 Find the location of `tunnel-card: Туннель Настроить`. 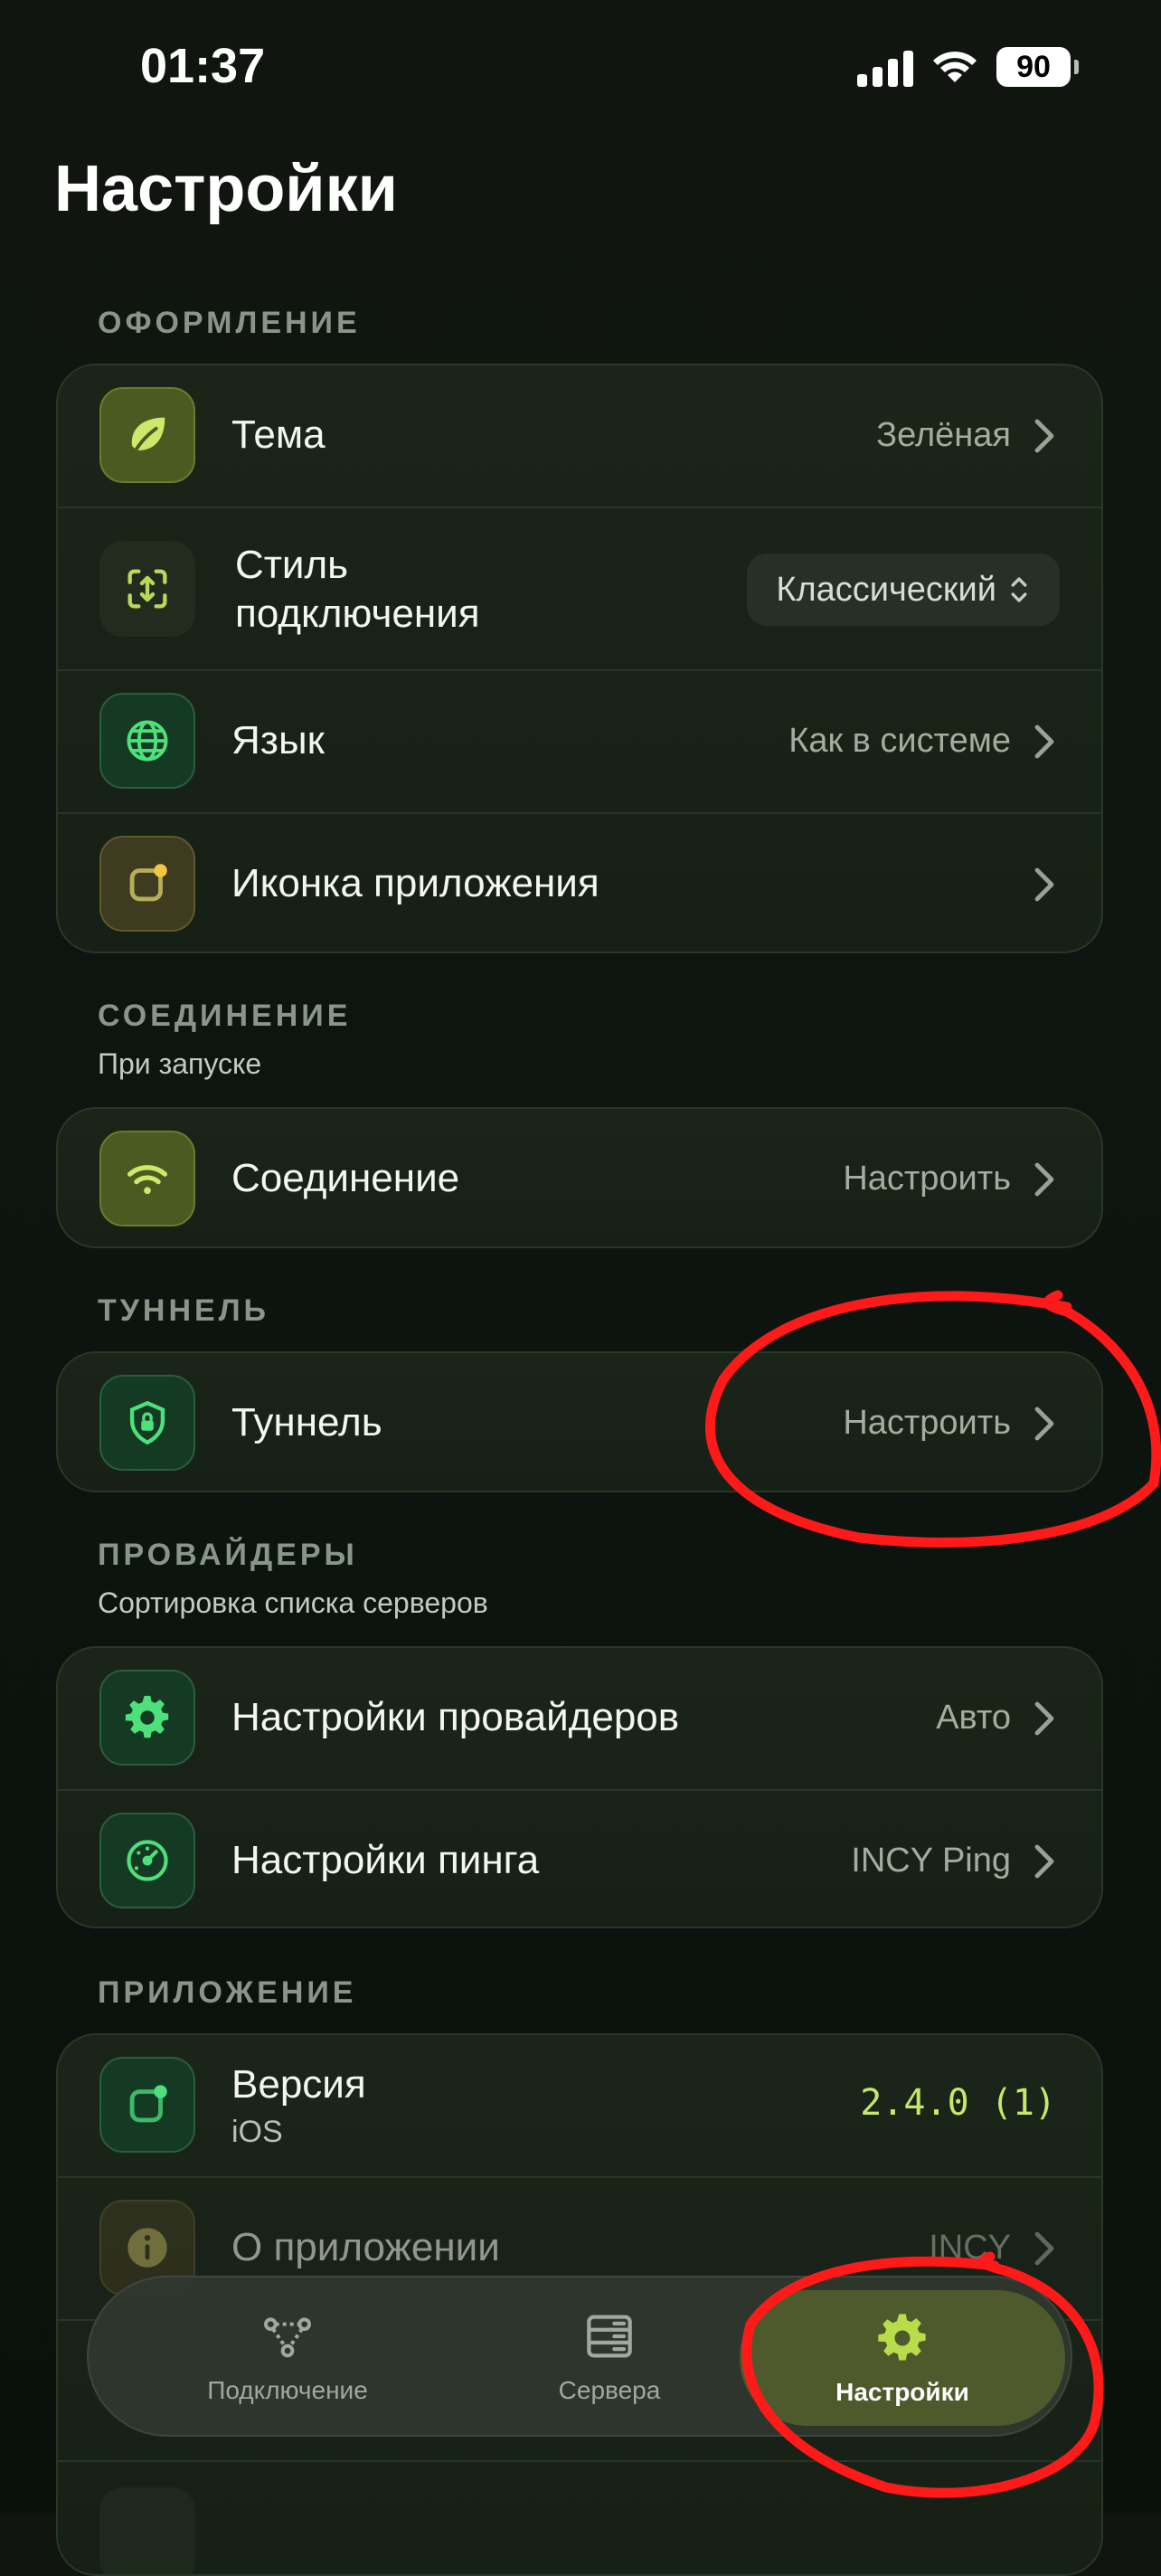

tunnel-card: Туннель Настроить is located at coordinates (579, 1422).